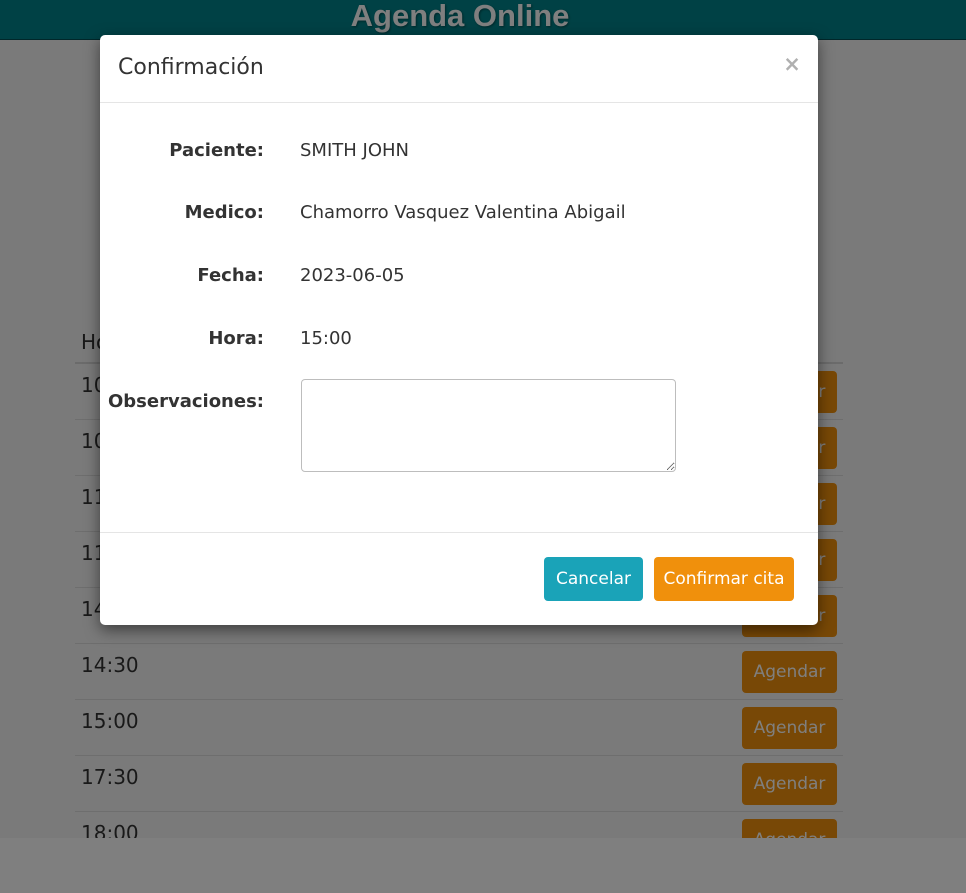 The height and width of the screenshot is (893, 966). Describe the element at coordinates (354, 150) in the screenshot. I see `patient-value: SMITH JOHN` at that location.